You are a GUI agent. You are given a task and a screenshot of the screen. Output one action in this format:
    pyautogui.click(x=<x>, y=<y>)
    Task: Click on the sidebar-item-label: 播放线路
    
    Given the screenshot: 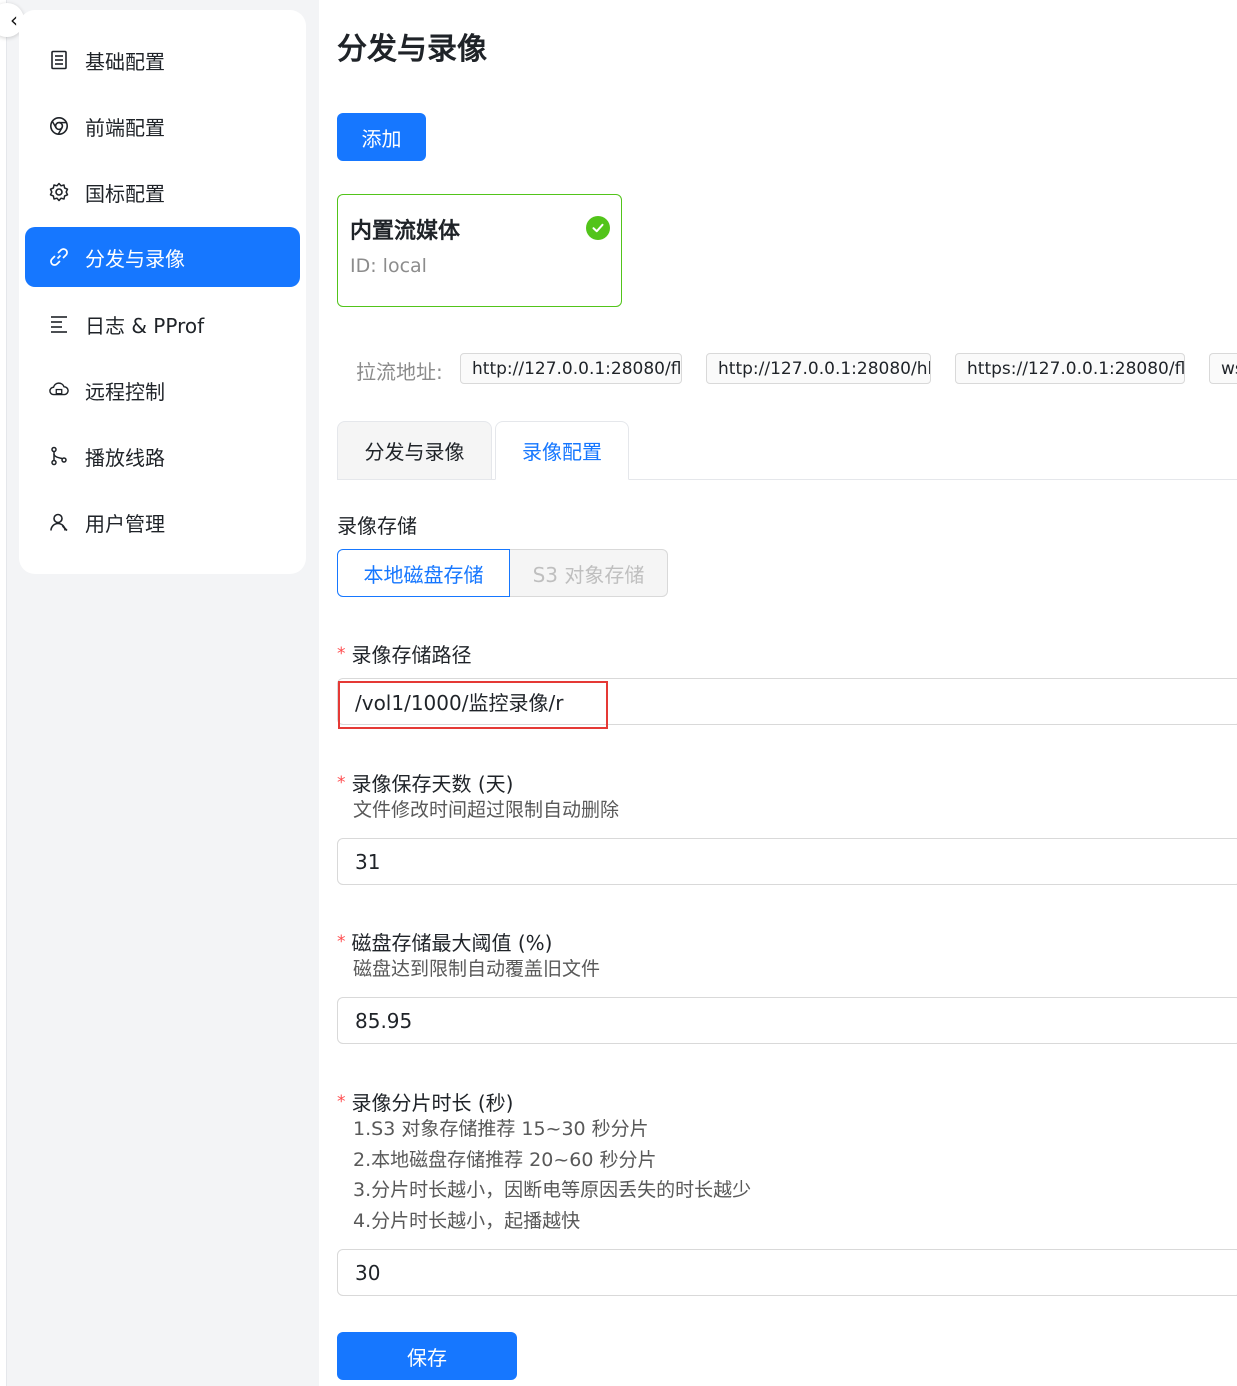 What is the action you would take?
    pyautogui.click(x=125, y=457)
    